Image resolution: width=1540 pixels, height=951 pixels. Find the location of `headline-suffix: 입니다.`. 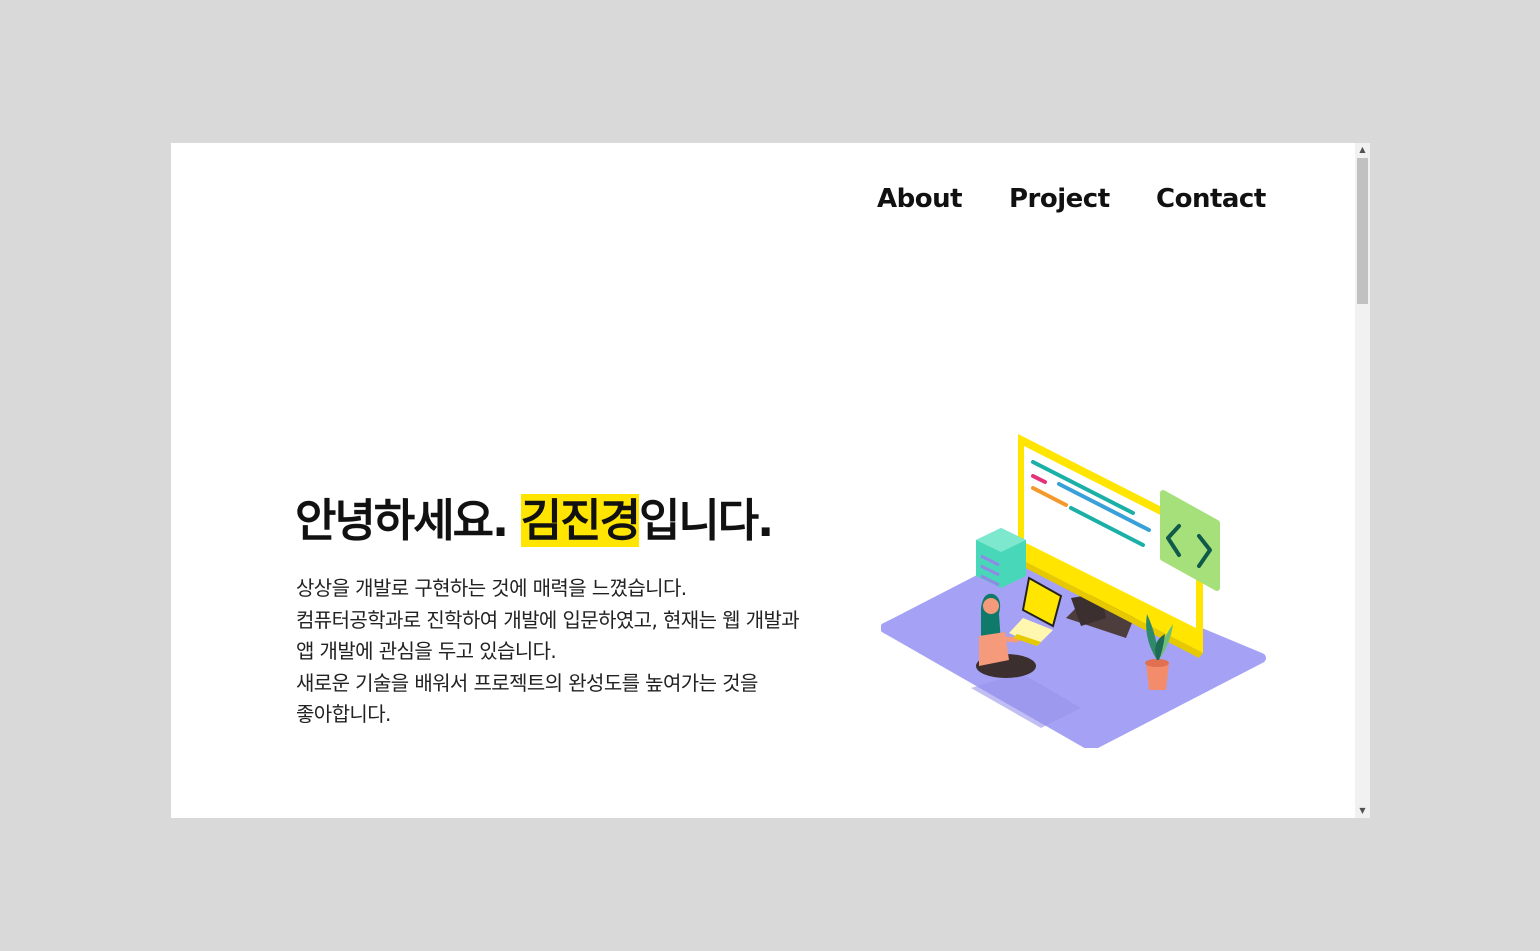

headline-suffix: 입니다. is located at coordinates (706, 520).